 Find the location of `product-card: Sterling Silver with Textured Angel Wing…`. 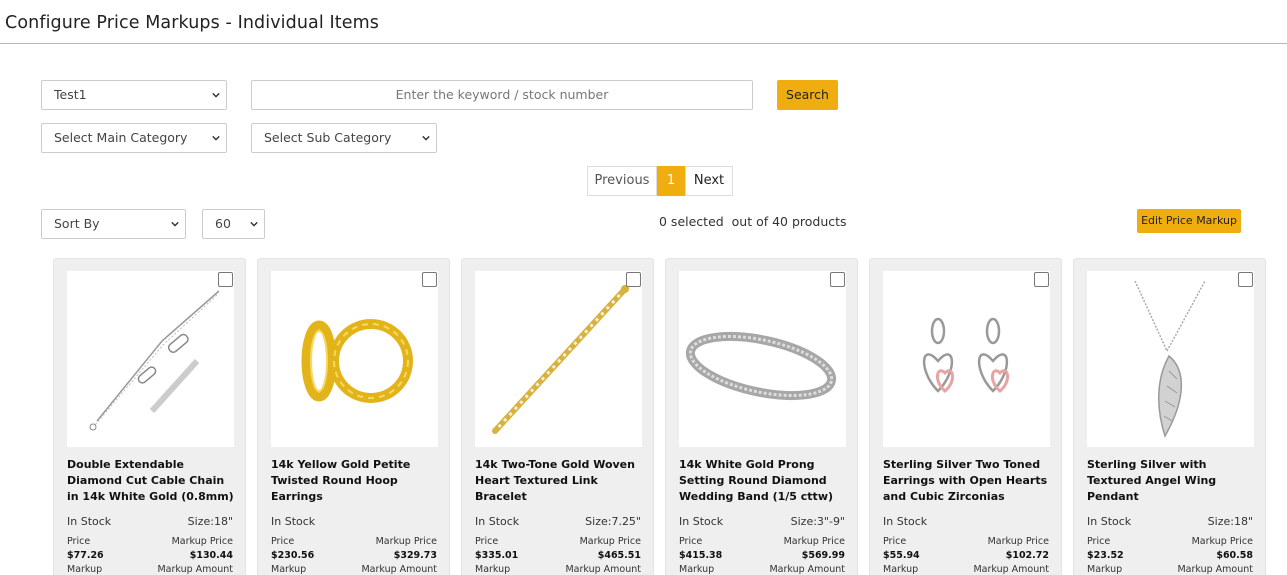

product-card: Sterling Silver with Textured Angel Wing… is located at coordinates (1169, 416).